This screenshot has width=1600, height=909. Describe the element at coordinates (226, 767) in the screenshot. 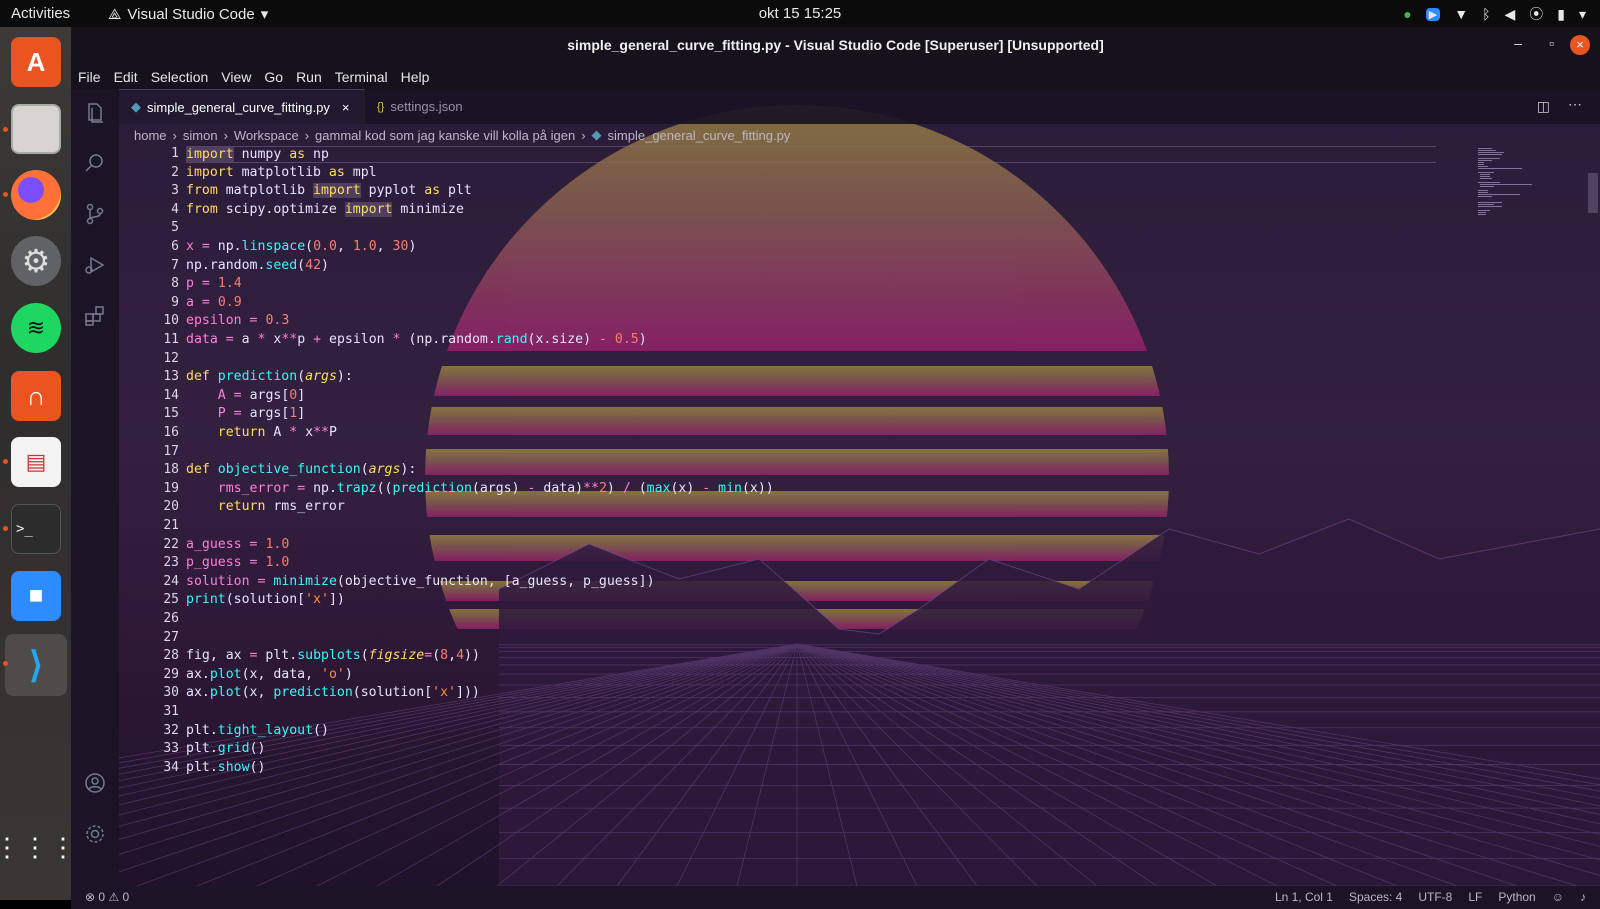

I see `code-line-34: plt.show()` at that location.